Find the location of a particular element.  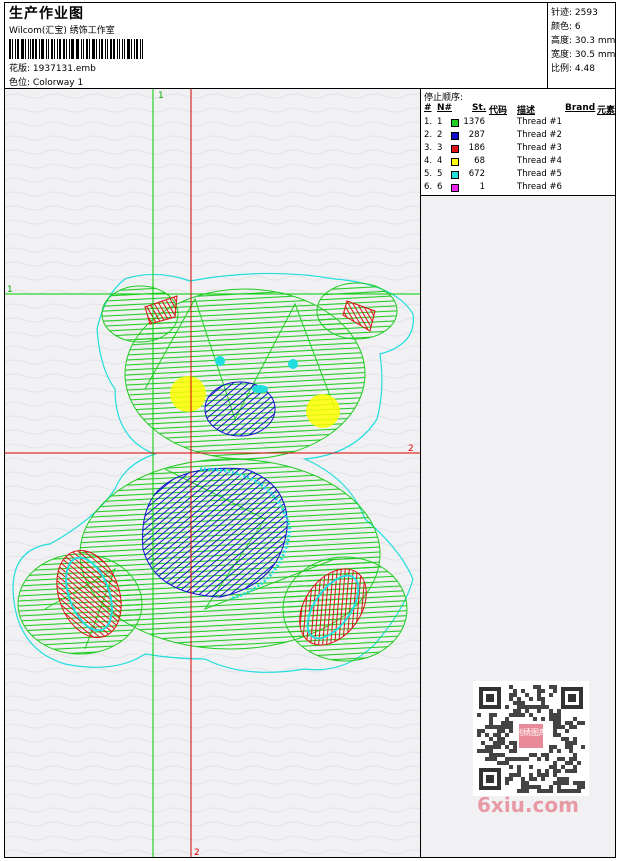

page-title: 生产作业图 is located at coordinates (46, 14).